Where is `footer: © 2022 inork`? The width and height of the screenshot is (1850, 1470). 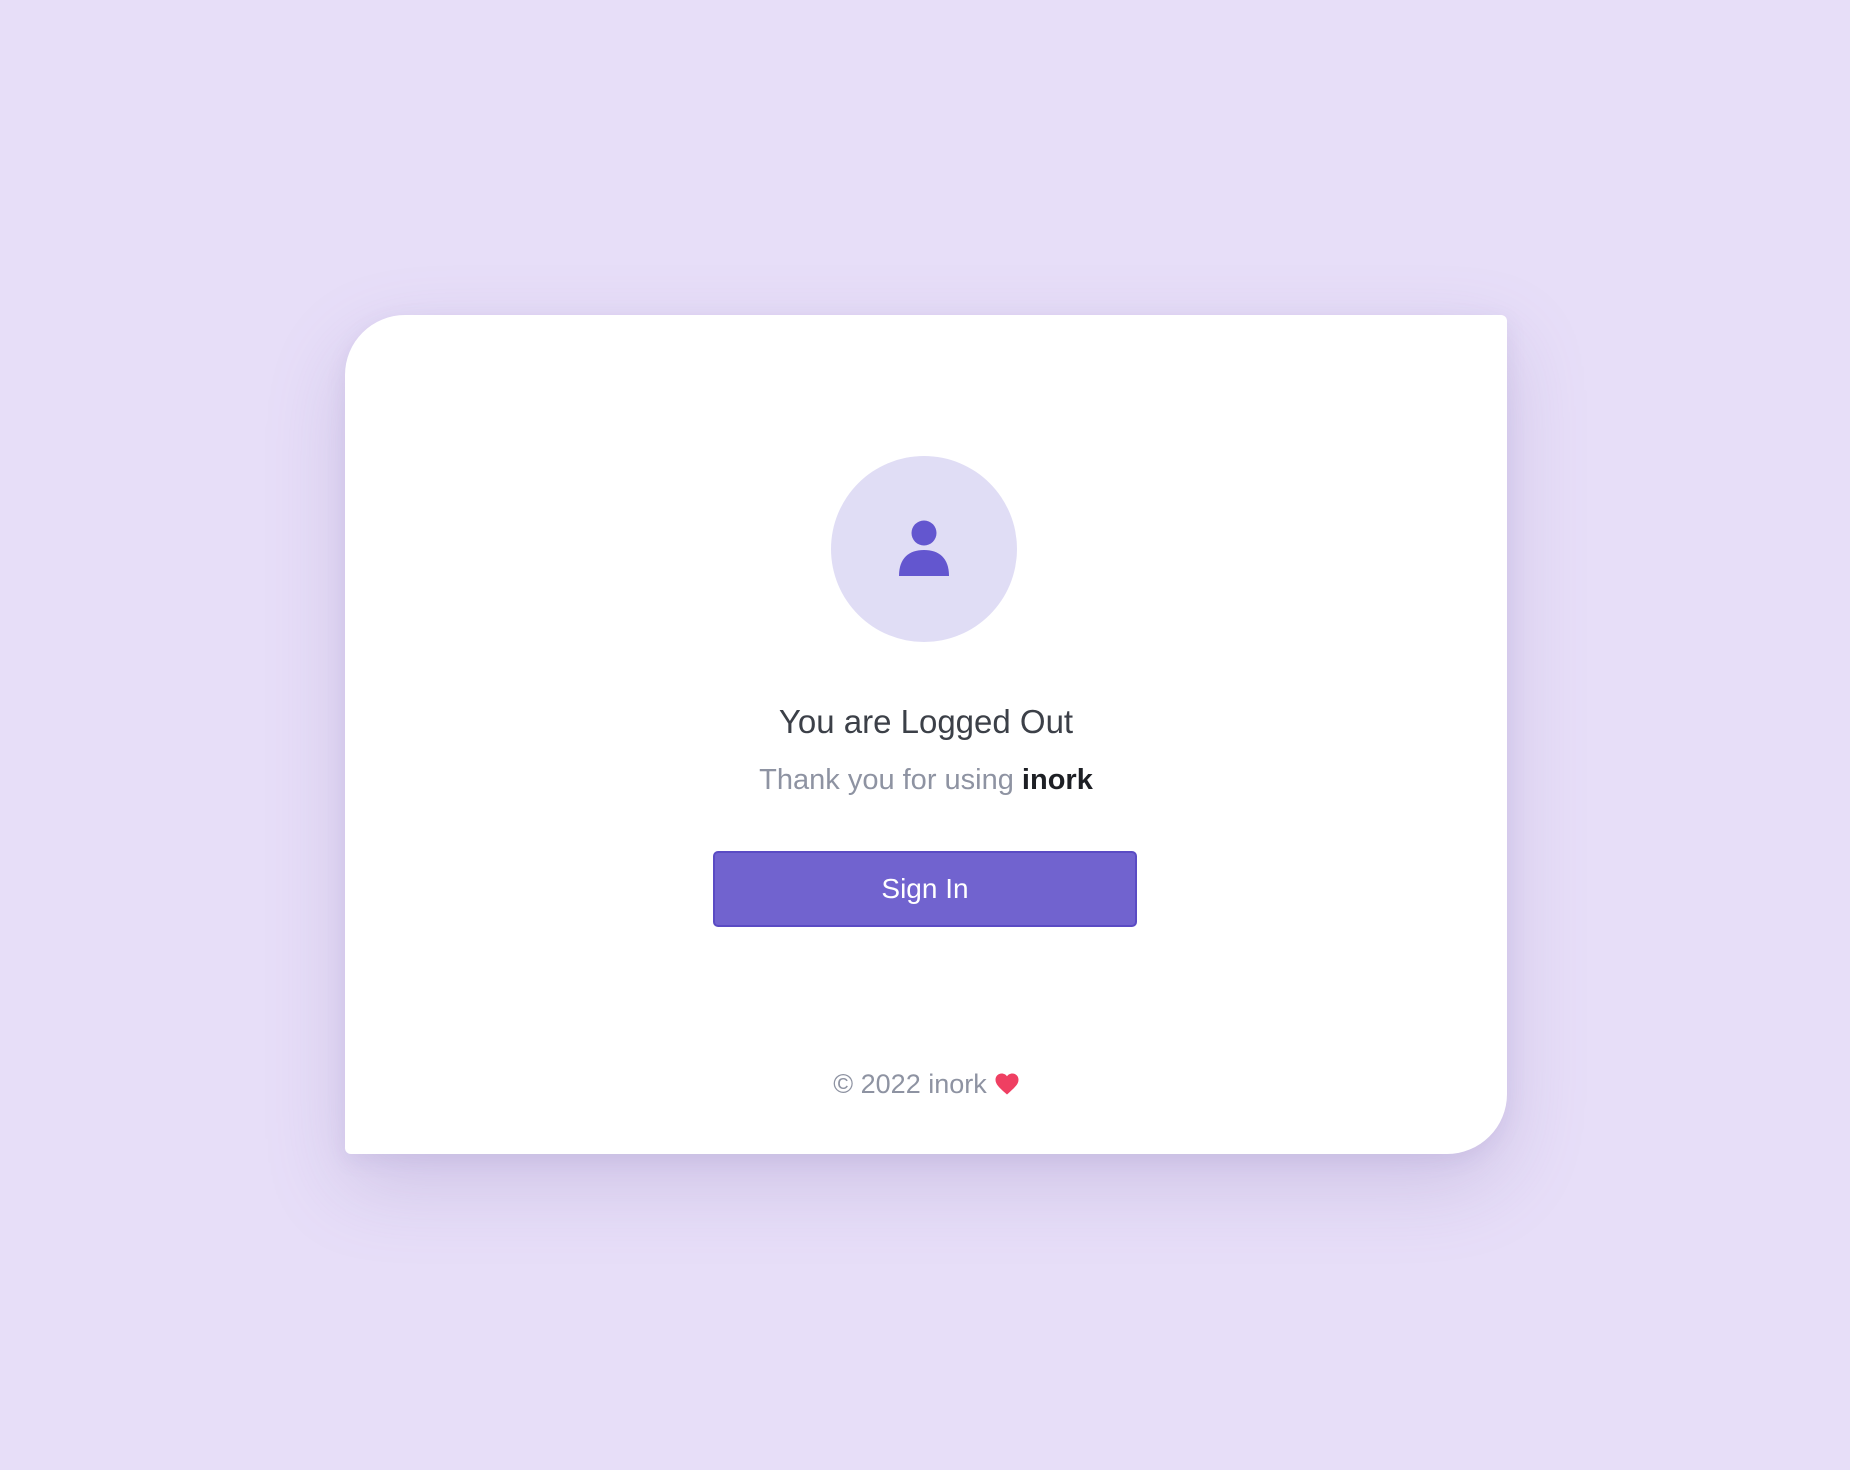 footer: © 2022 inork is located at coordinates (926, 1084).